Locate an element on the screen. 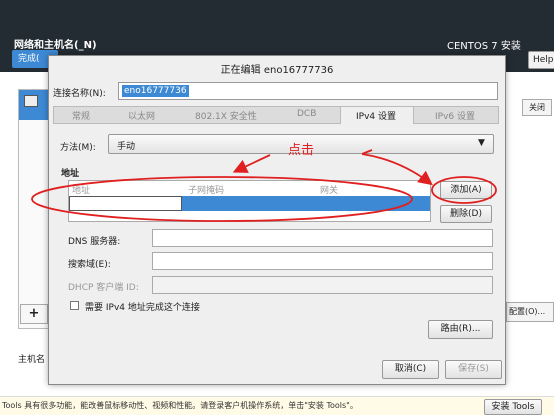 The width and height of the screenshot is (554, 415). annotation-ellipse-add is located at coordinates (464, 190).